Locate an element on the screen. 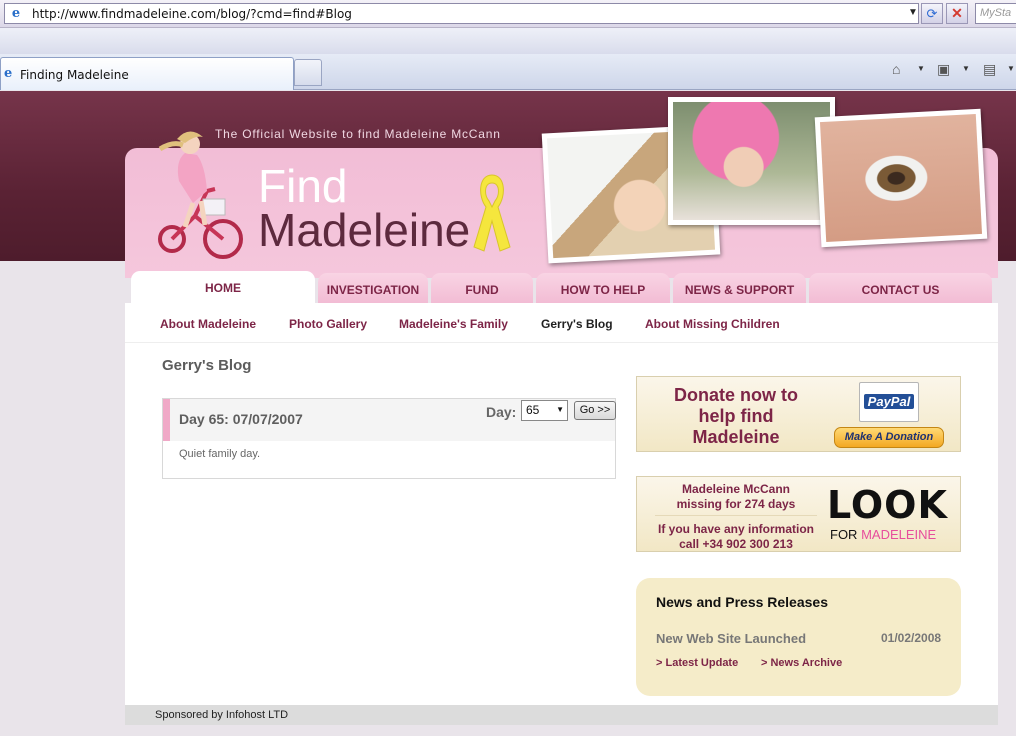  info-line-1: If you have any information is located at coordinates (736, 529).